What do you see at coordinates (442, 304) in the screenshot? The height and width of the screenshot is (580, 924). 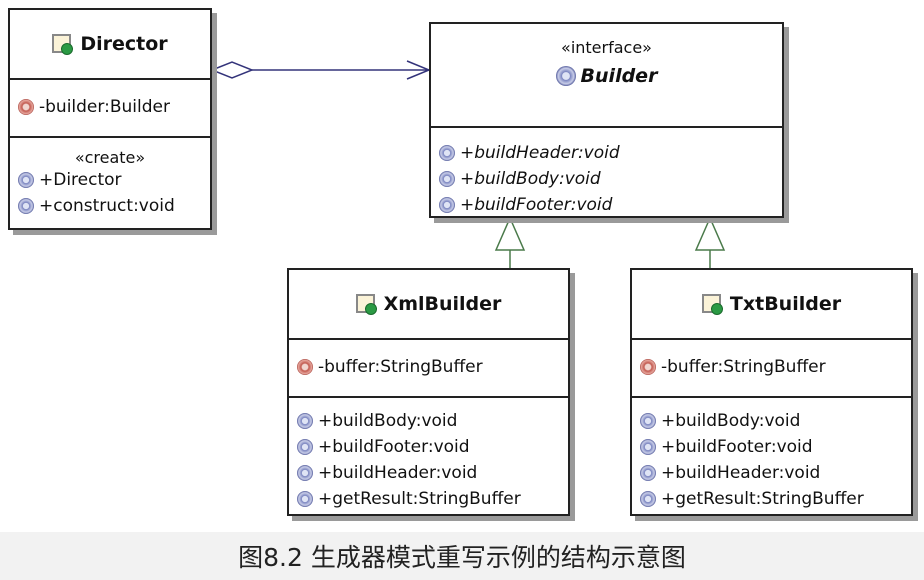 I see `class-name: XmlBuilder` at bounding box center [442, 304].